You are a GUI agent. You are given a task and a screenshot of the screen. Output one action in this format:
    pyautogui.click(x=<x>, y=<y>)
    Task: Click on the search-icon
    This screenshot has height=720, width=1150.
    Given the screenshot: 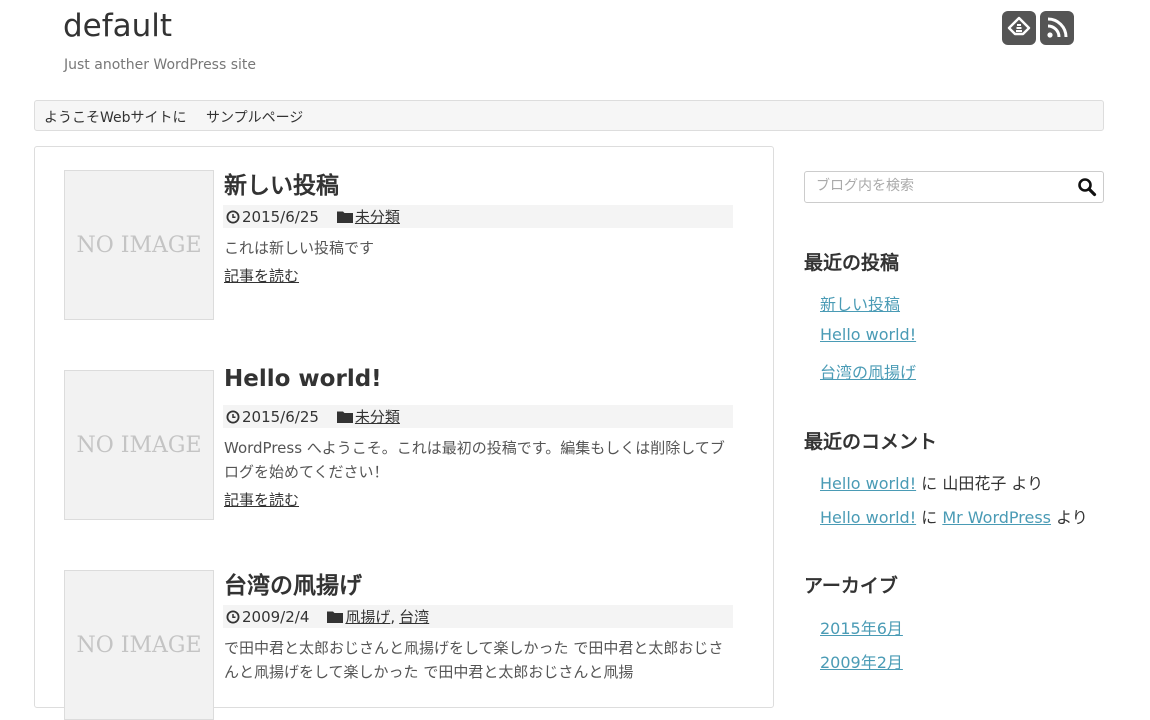 What is the action you would take?
    pyautogui.click(x=1087, y=187)
    